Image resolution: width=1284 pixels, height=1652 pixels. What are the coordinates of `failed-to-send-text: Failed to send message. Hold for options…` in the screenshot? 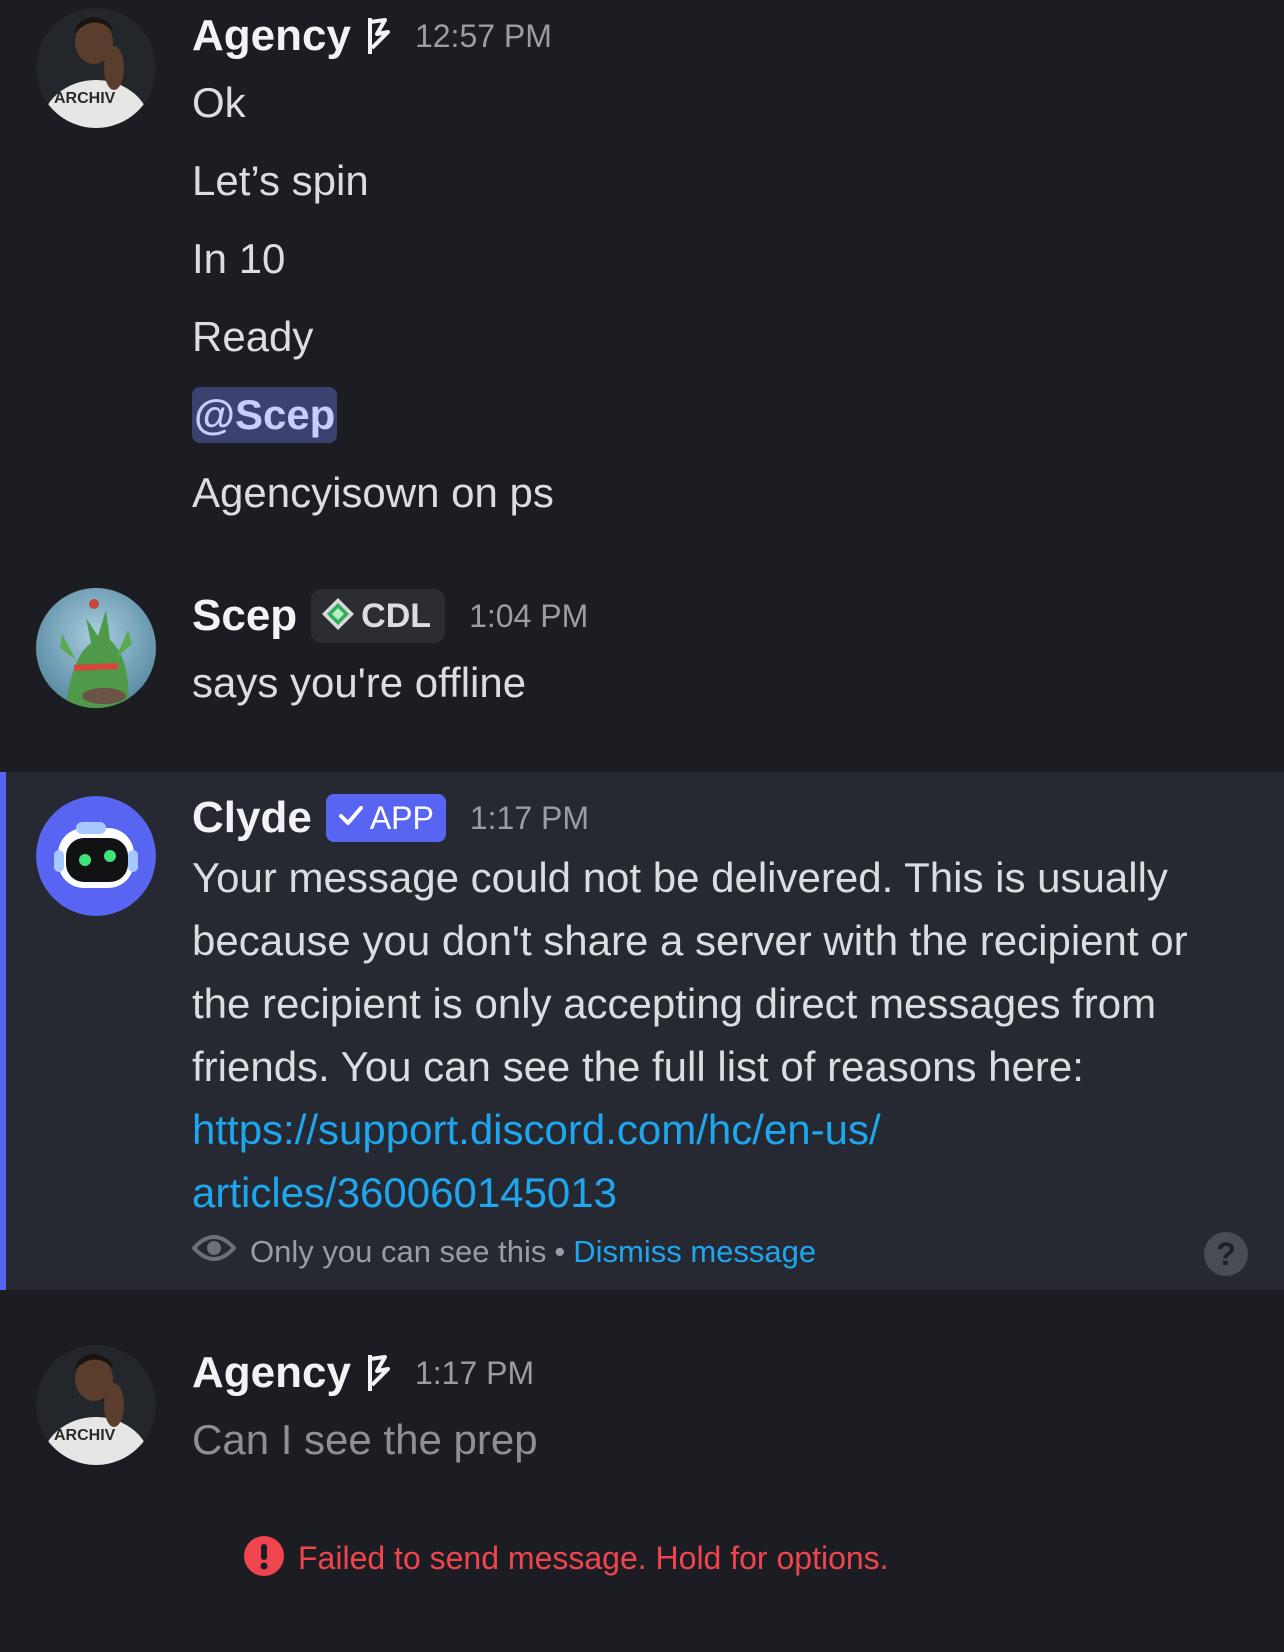 It's located at (593, 1558).